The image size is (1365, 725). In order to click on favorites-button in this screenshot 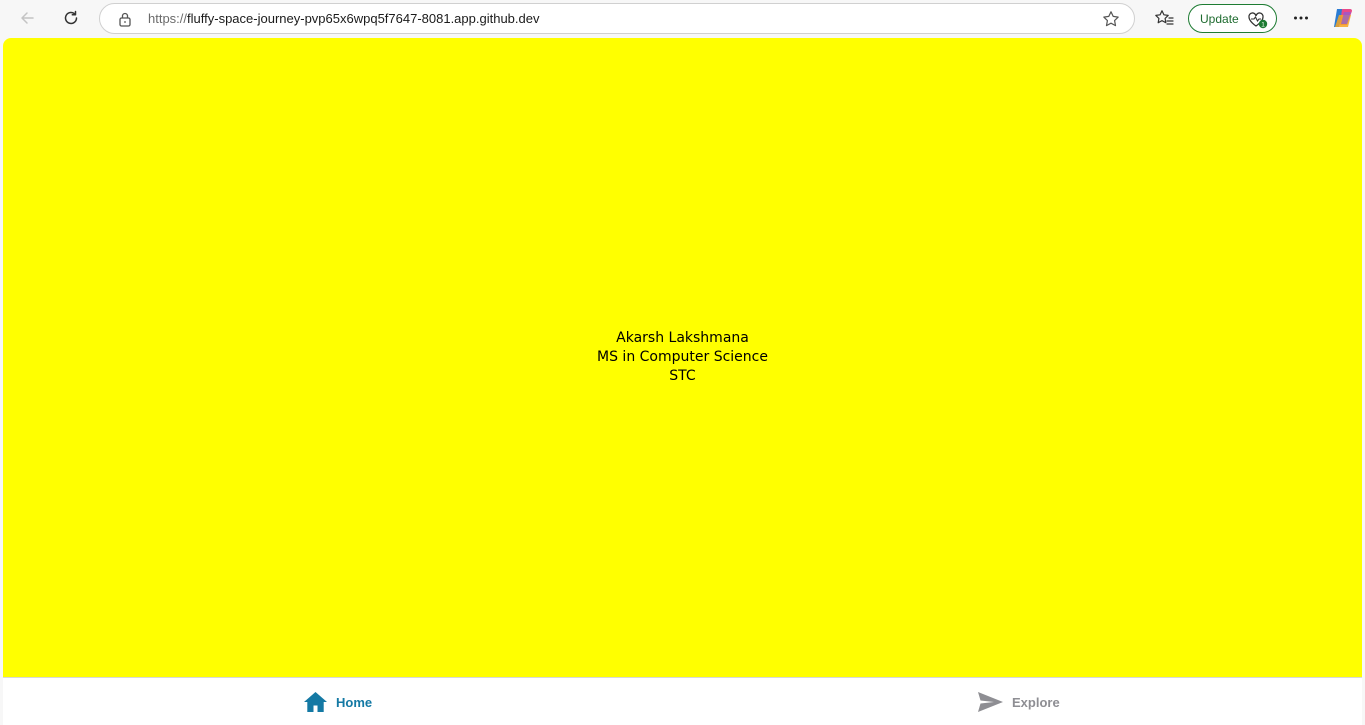, I will do `click(1164, 18)`.